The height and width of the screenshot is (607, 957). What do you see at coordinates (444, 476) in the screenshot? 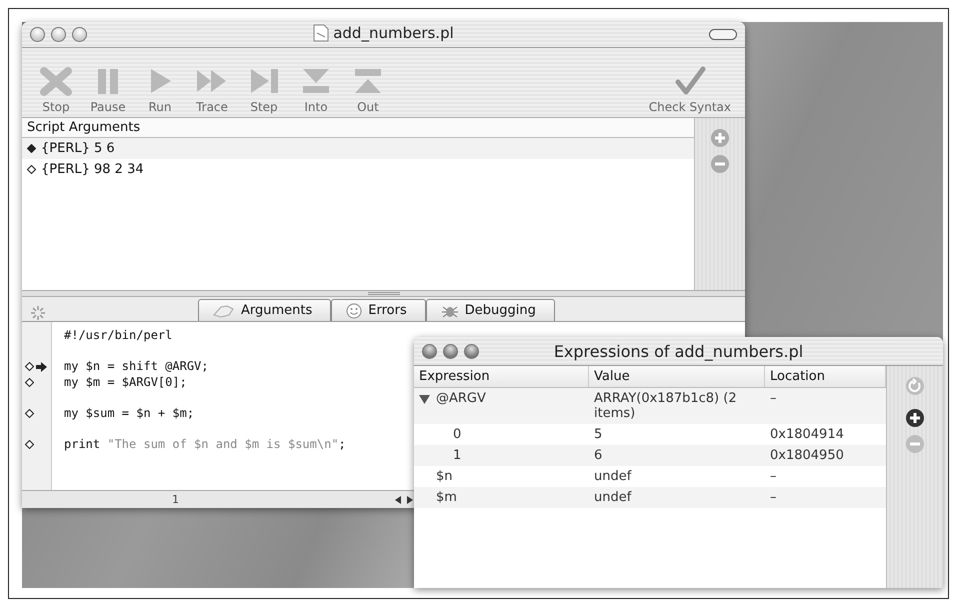
I see `expression-text: $n` at bounding box center [444, 476].